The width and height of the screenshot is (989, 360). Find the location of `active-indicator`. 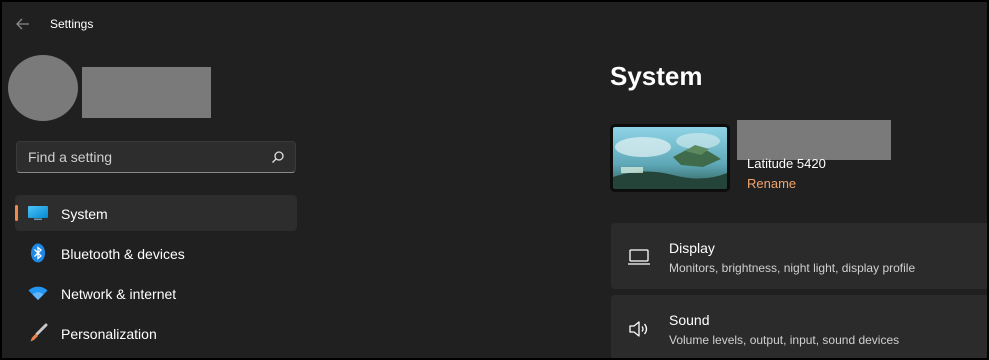

active-indicator is located at coordinates (16, 213).